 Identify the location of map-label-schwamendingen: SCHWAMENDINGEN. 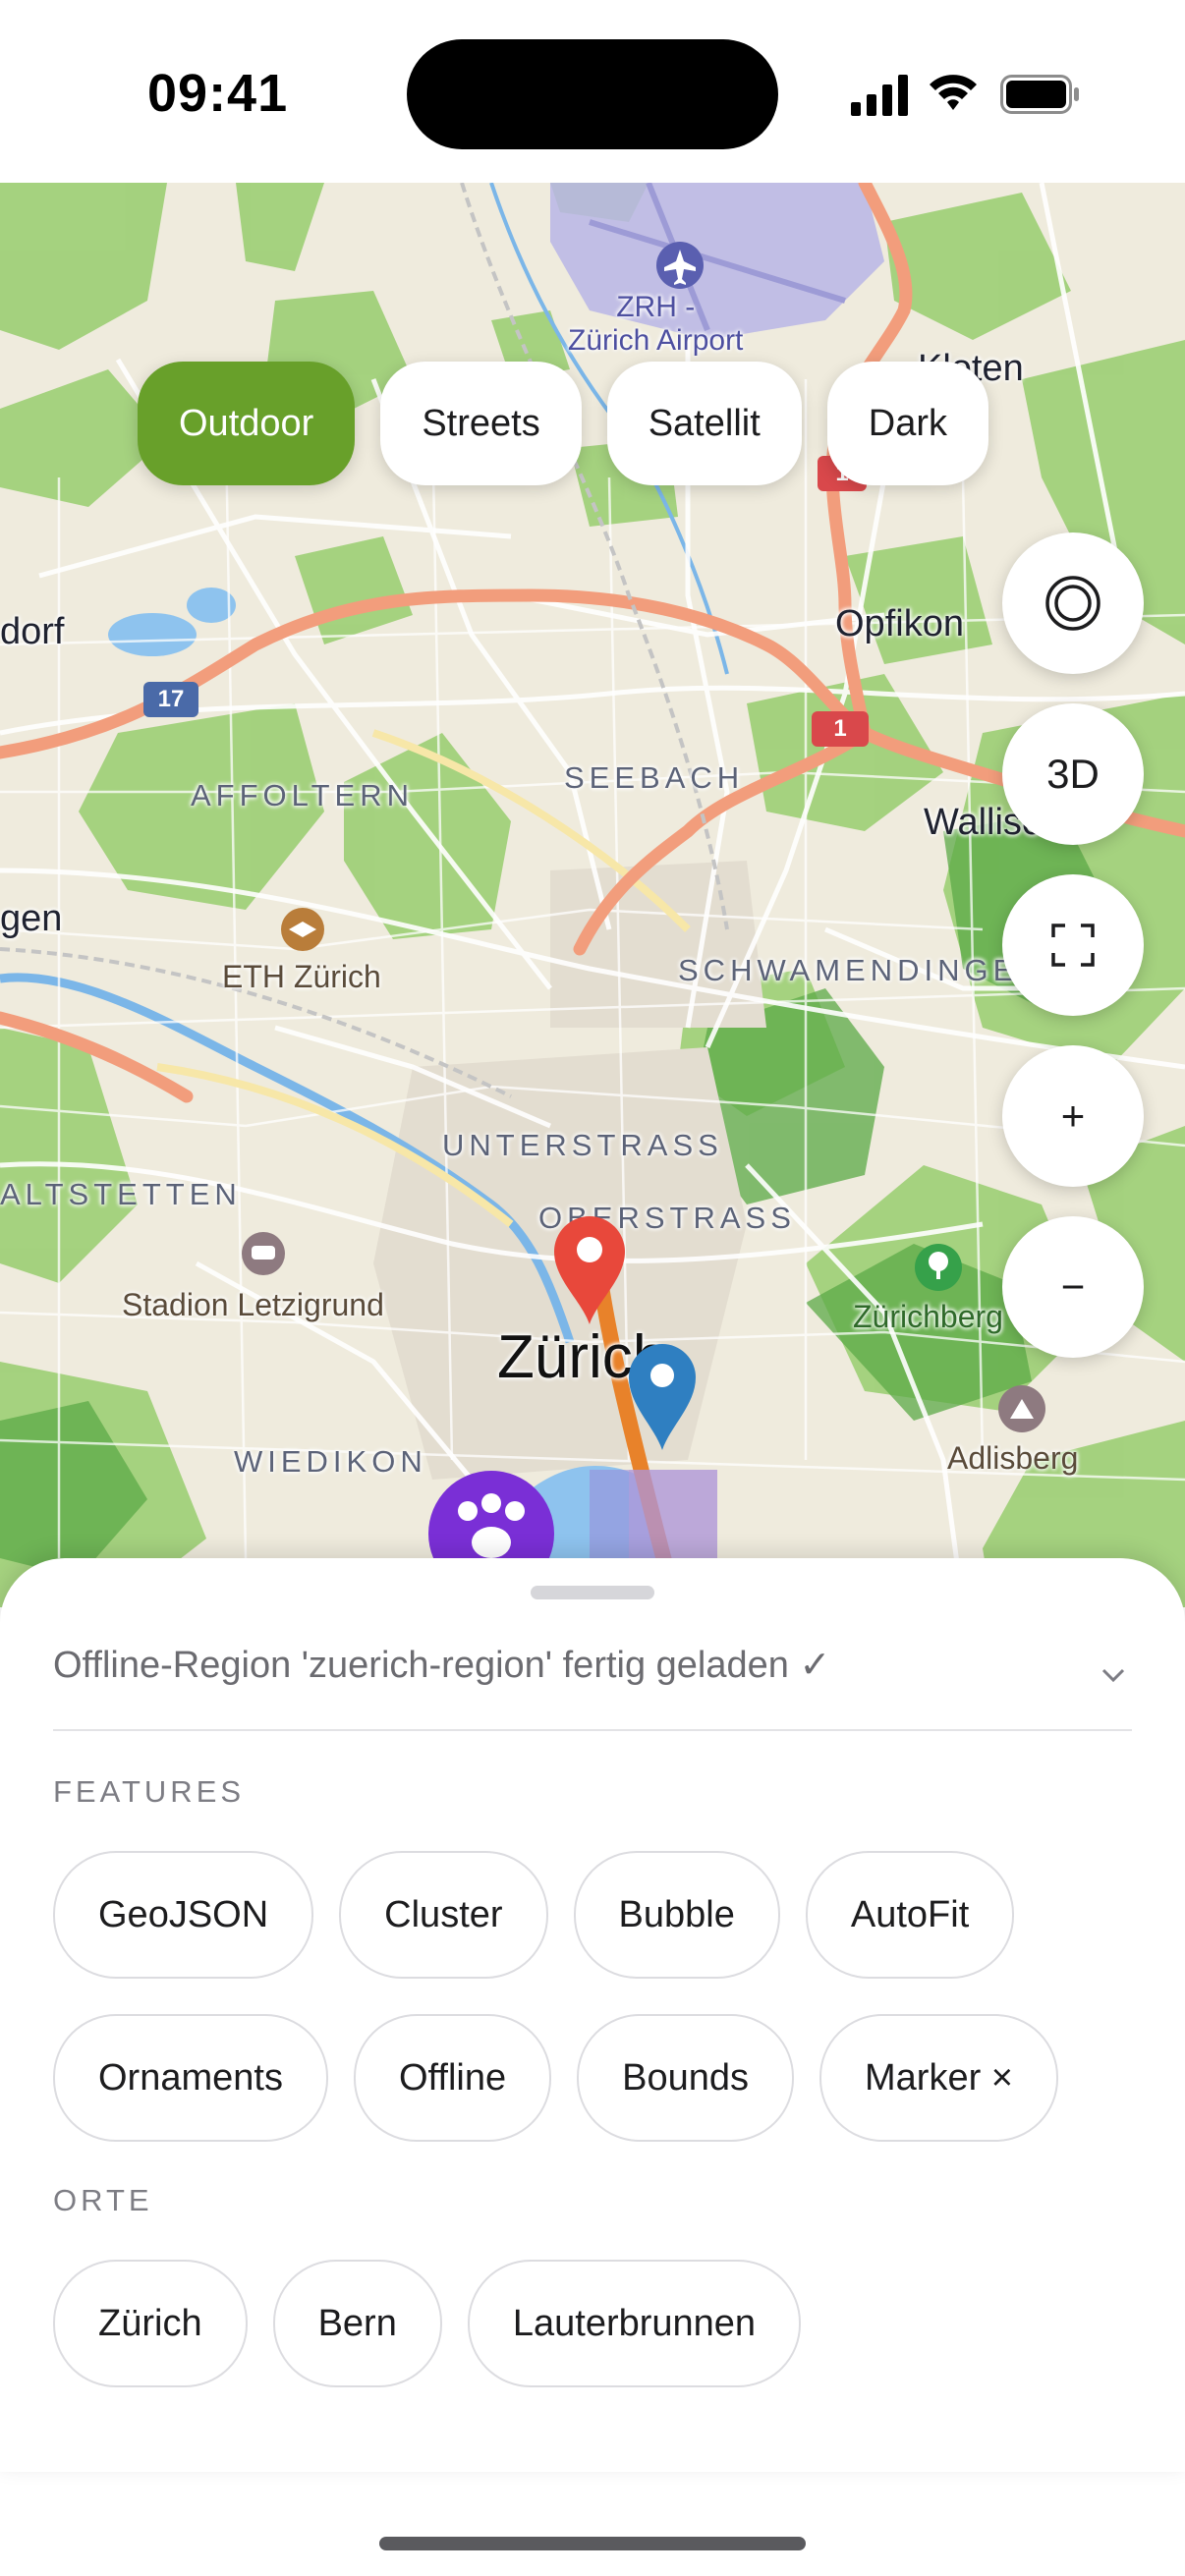
(862, 970).